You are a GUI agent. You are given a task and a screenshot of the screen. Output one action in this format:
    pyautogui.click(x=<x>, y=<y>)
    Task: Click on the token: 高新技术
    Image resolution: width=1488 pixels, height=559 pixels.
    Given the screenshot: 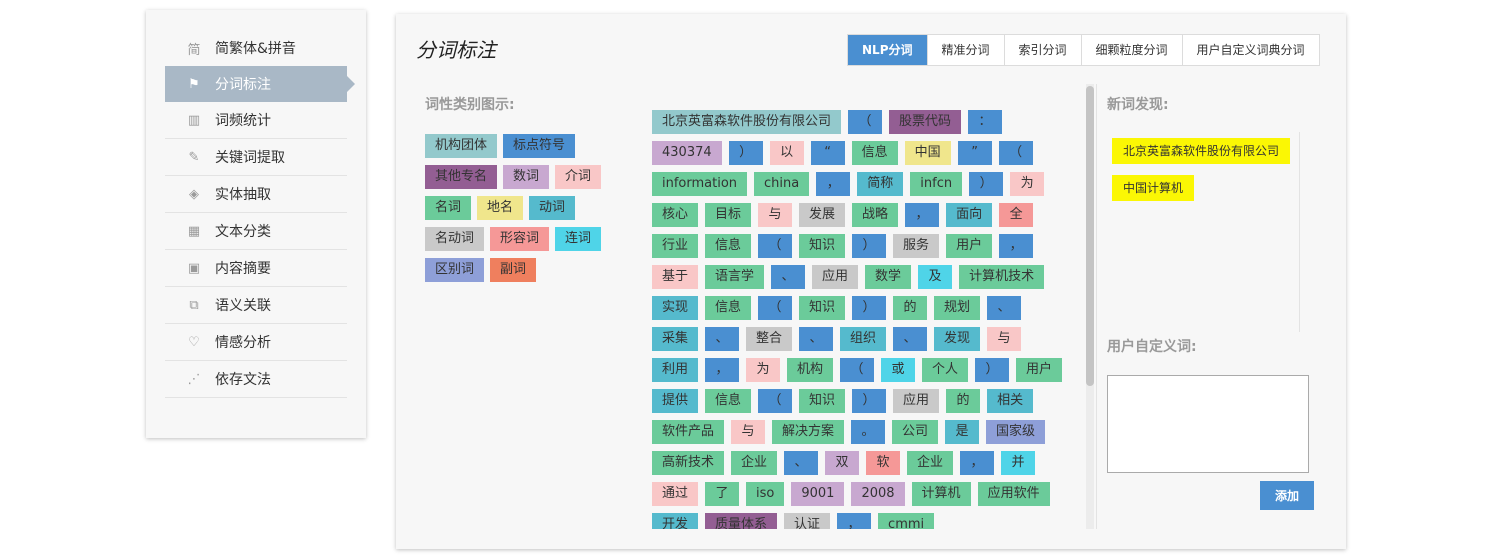 What is the action you would take?
    pyautogui.click(x=688, y=463)
    